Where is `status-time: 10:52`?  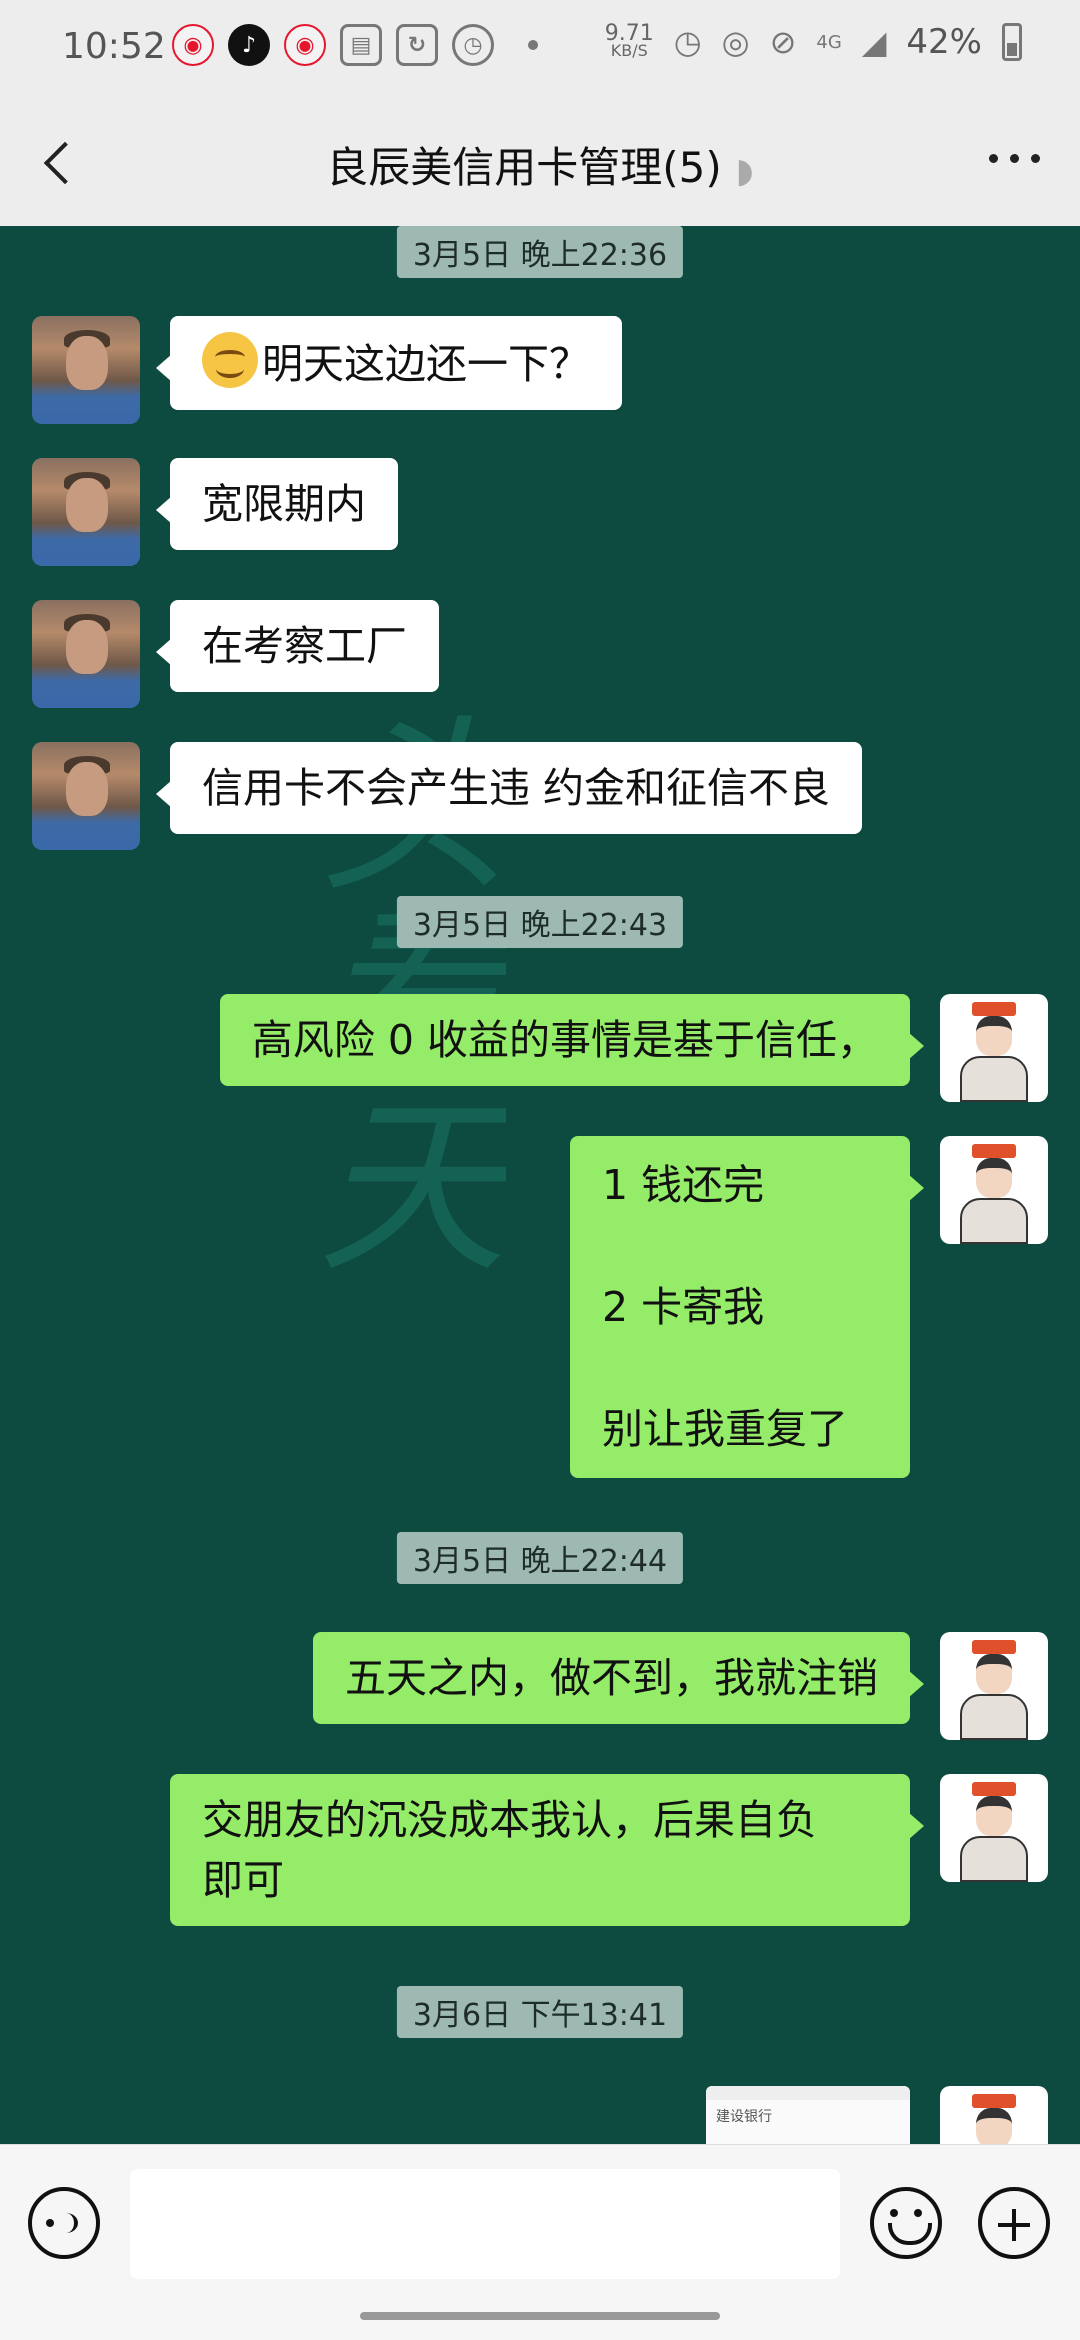 status-time: 10:52 is located at coordinates (114, 46).